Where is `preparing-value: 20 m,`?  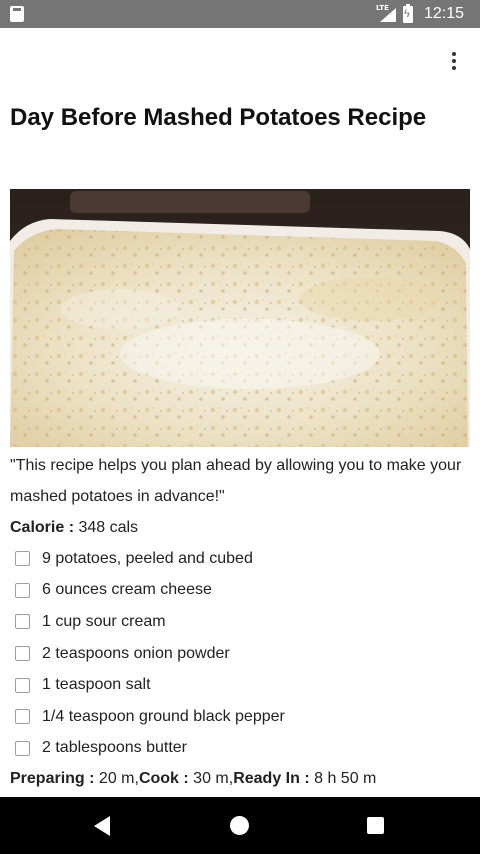
preparing-value: 20 m, is located at coordinates (116, 779).